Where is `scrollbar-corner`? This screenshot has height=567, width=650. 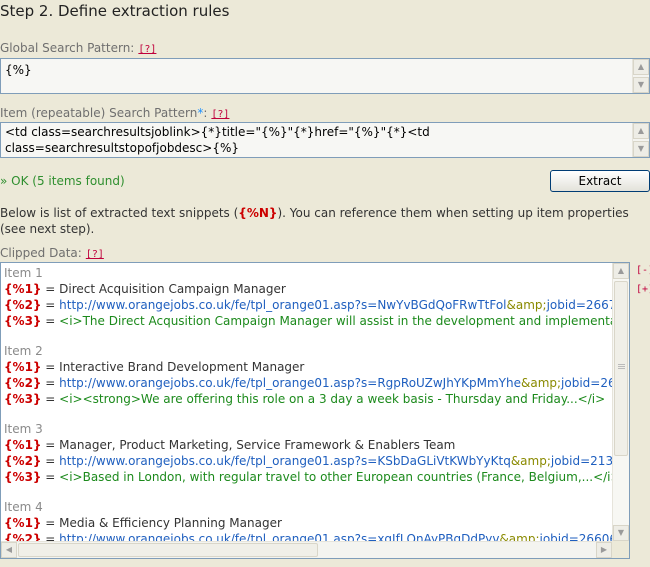 scrollbar-corner is located at coordinates (620, 549).